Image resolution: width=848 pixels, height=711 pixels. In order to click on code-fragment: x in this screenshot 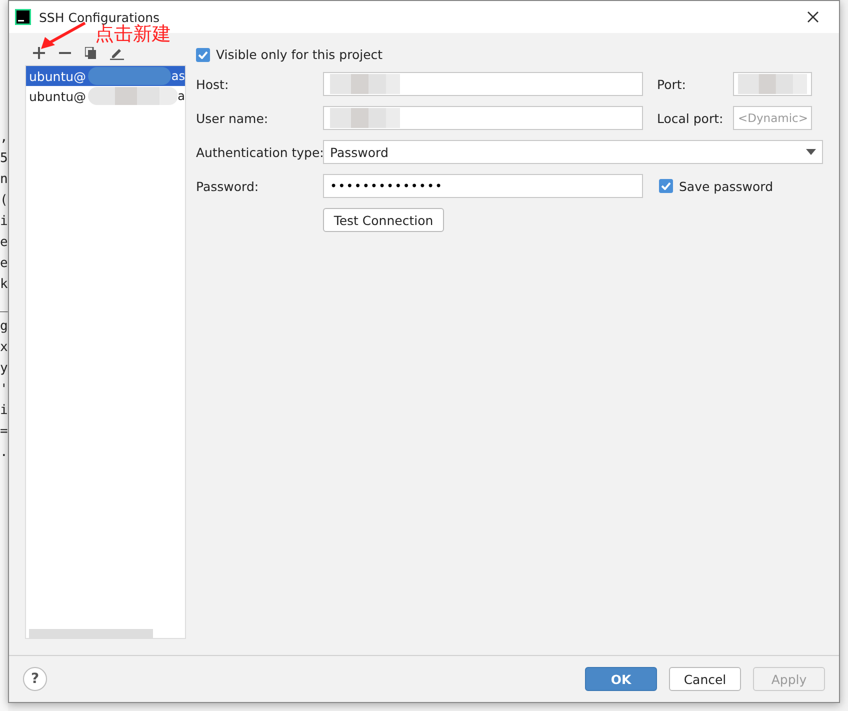, I will do `click(4, 348)`.